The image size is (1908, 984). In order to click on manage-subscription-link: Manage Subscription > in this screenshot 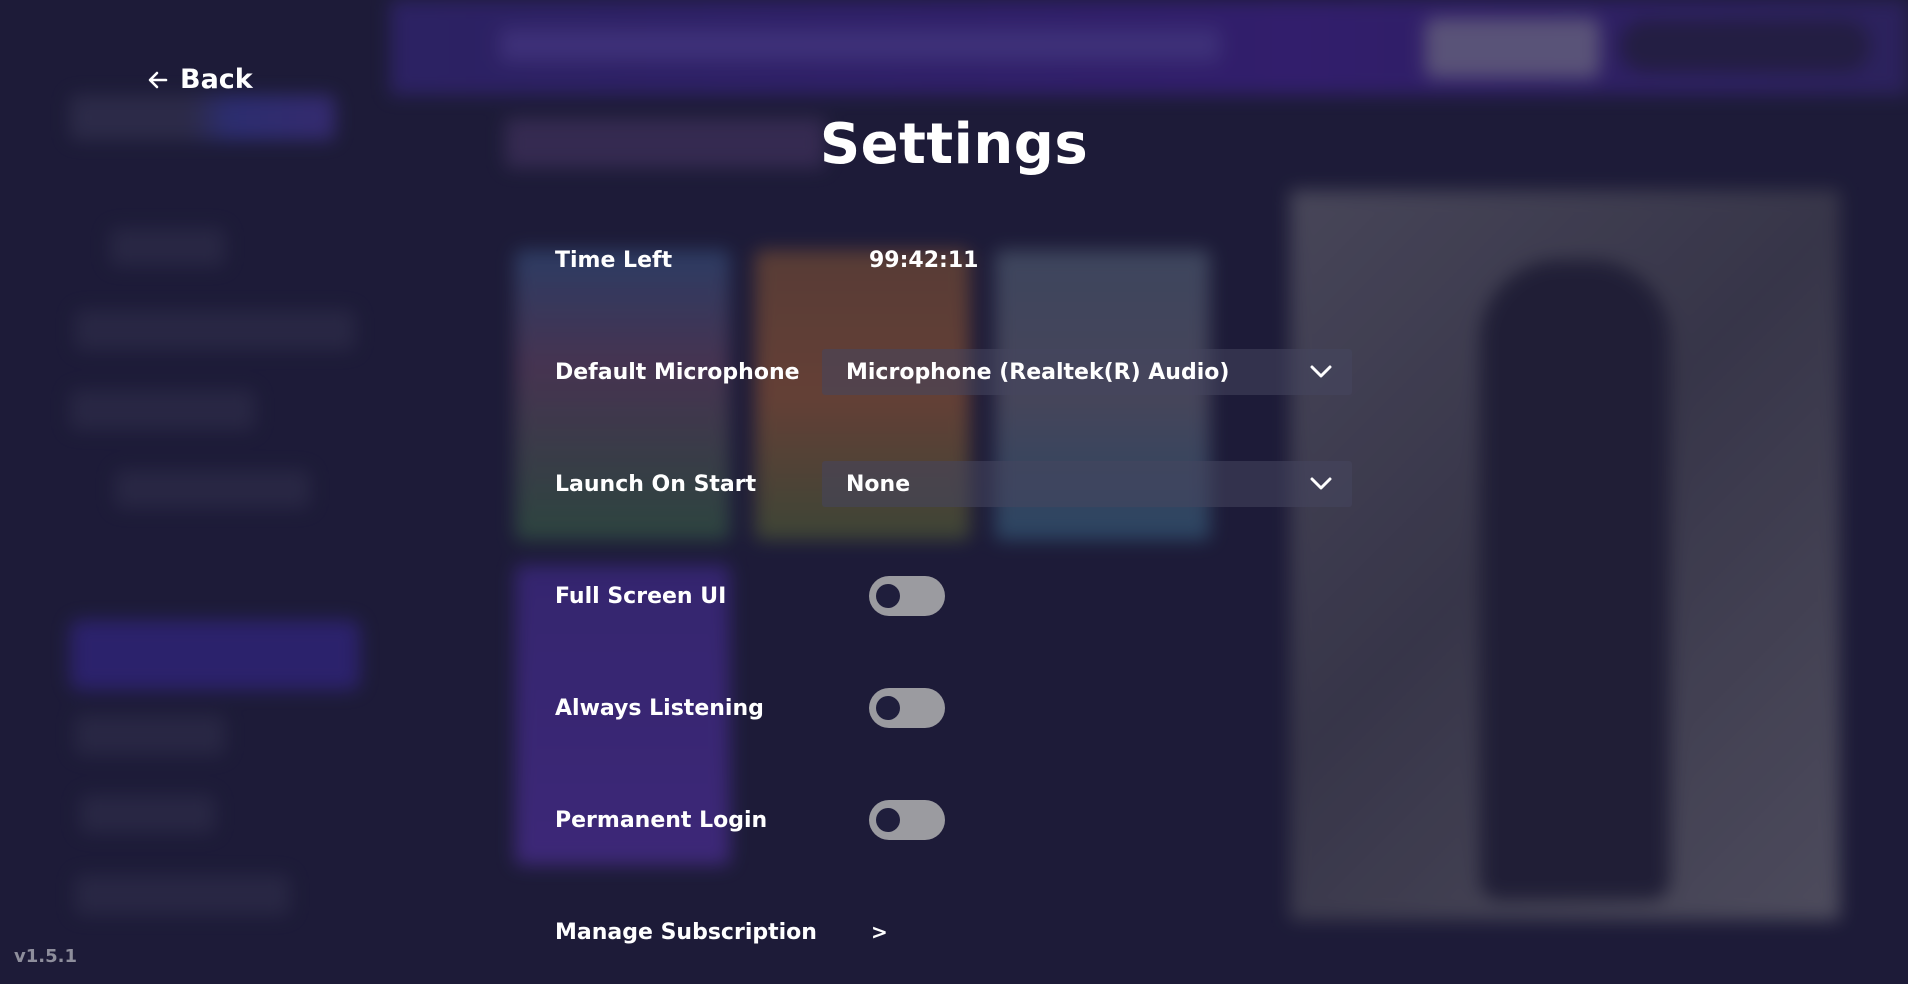, I will do `click(955, 932)`.